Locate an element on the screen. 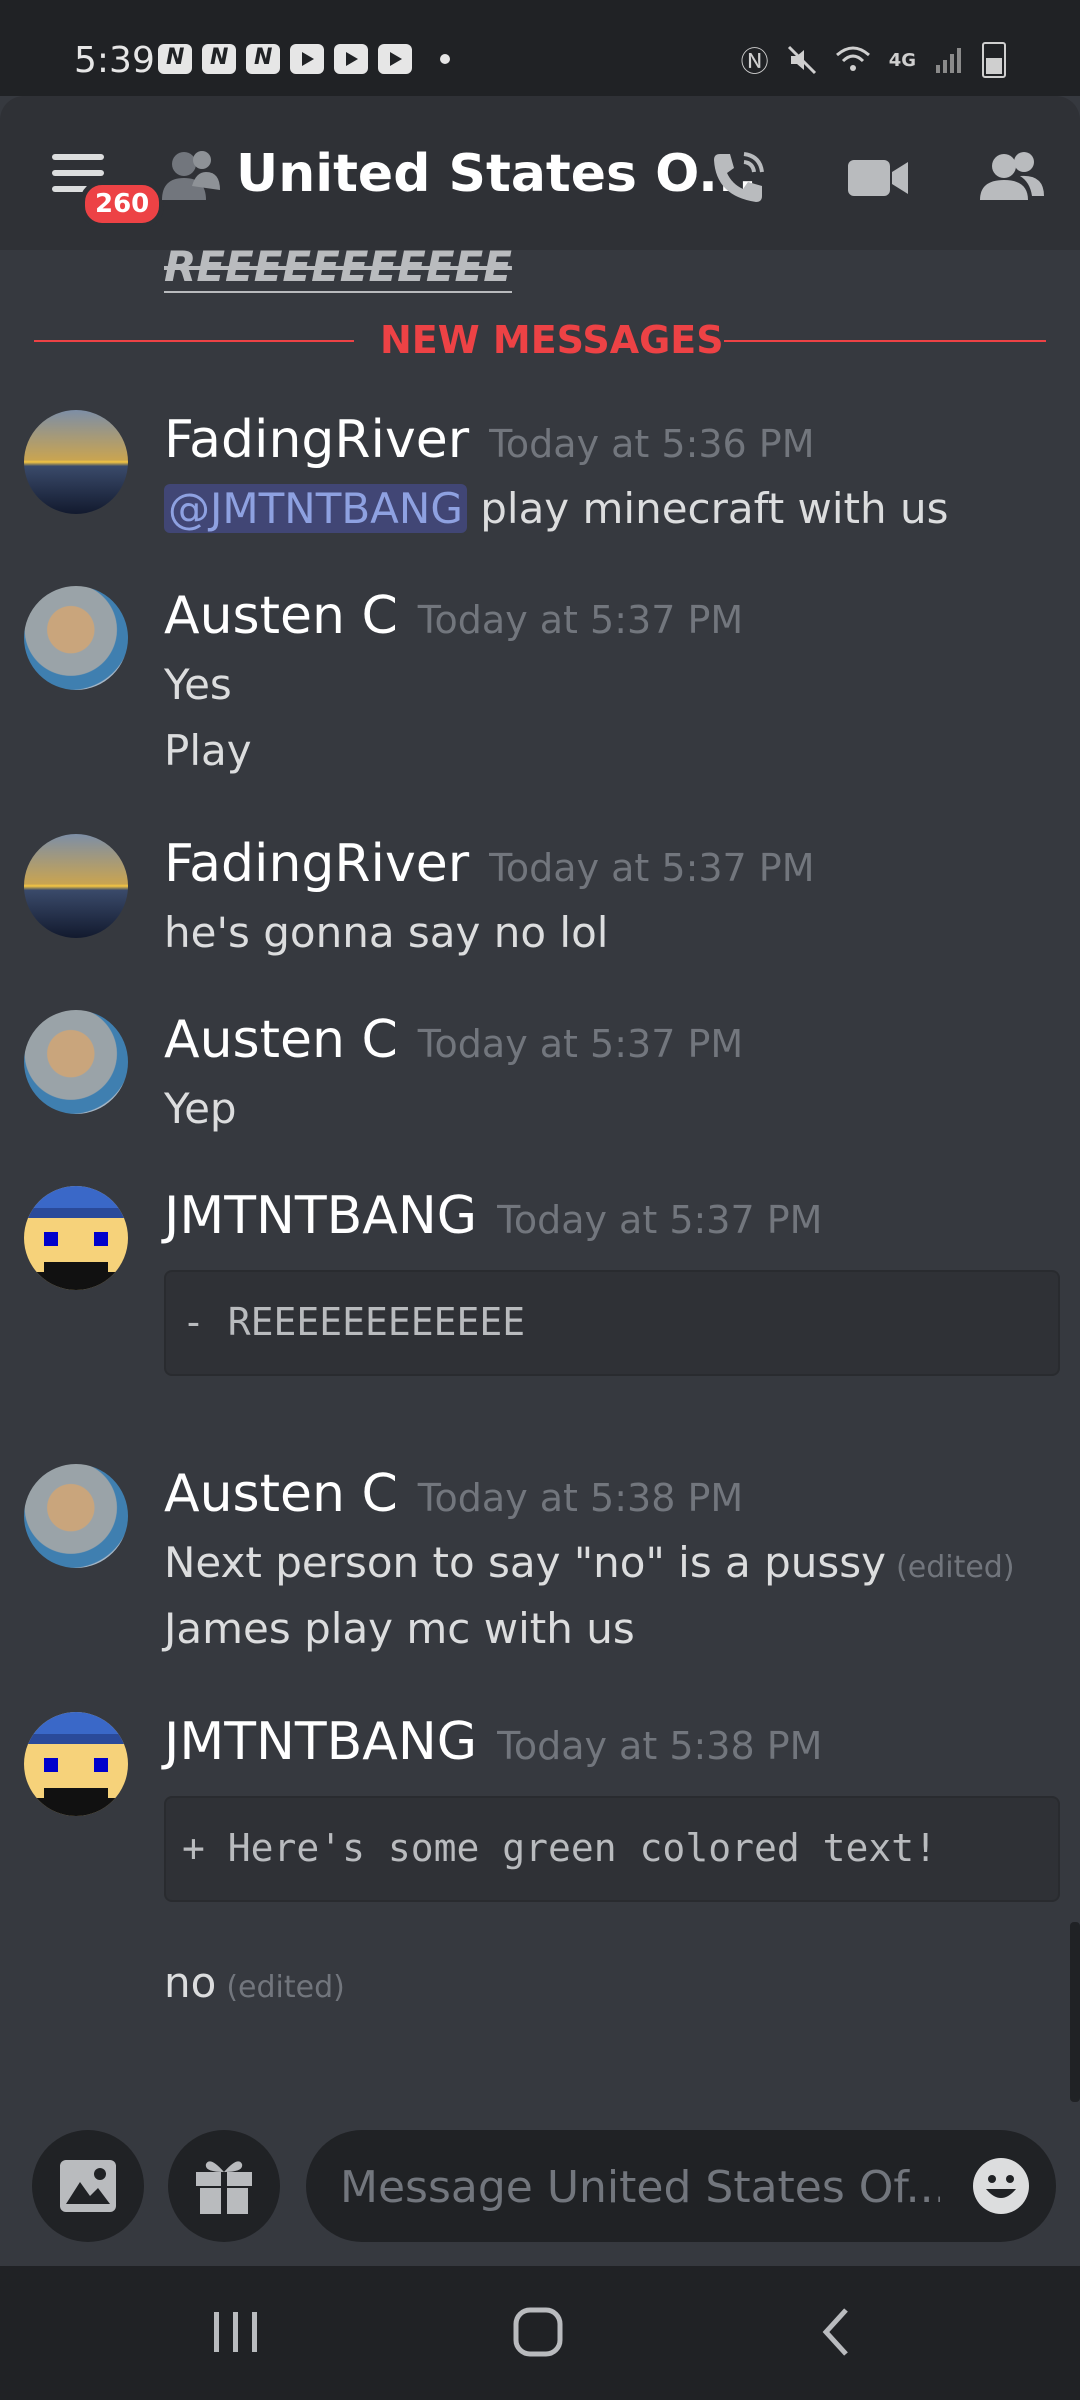  emoji-icon is located at coordinates (1001, 2186).